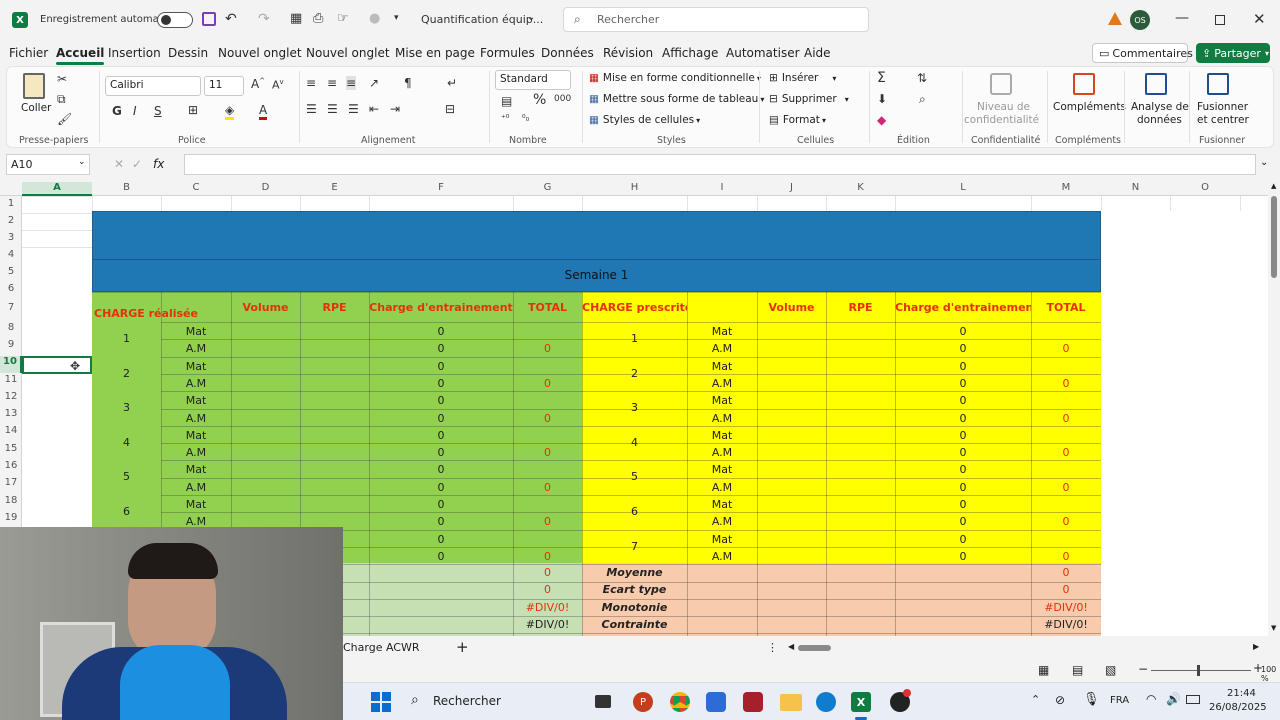 The image size is (1280, 720). I want to click on normal-view-icon: ▦, so click(1043, 670).